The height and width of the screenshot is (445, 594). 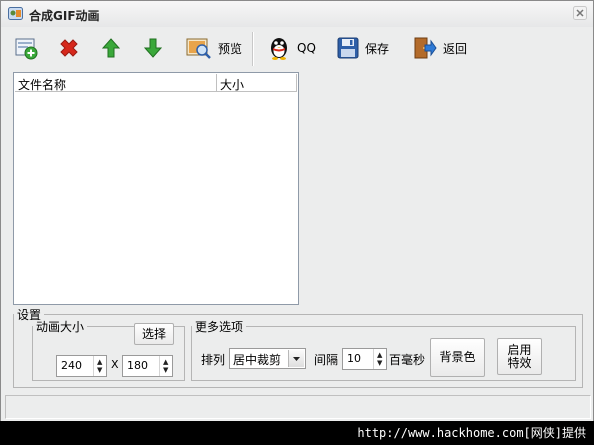 I want to click on interval-label: 间隔, so click(x=326, y=360).